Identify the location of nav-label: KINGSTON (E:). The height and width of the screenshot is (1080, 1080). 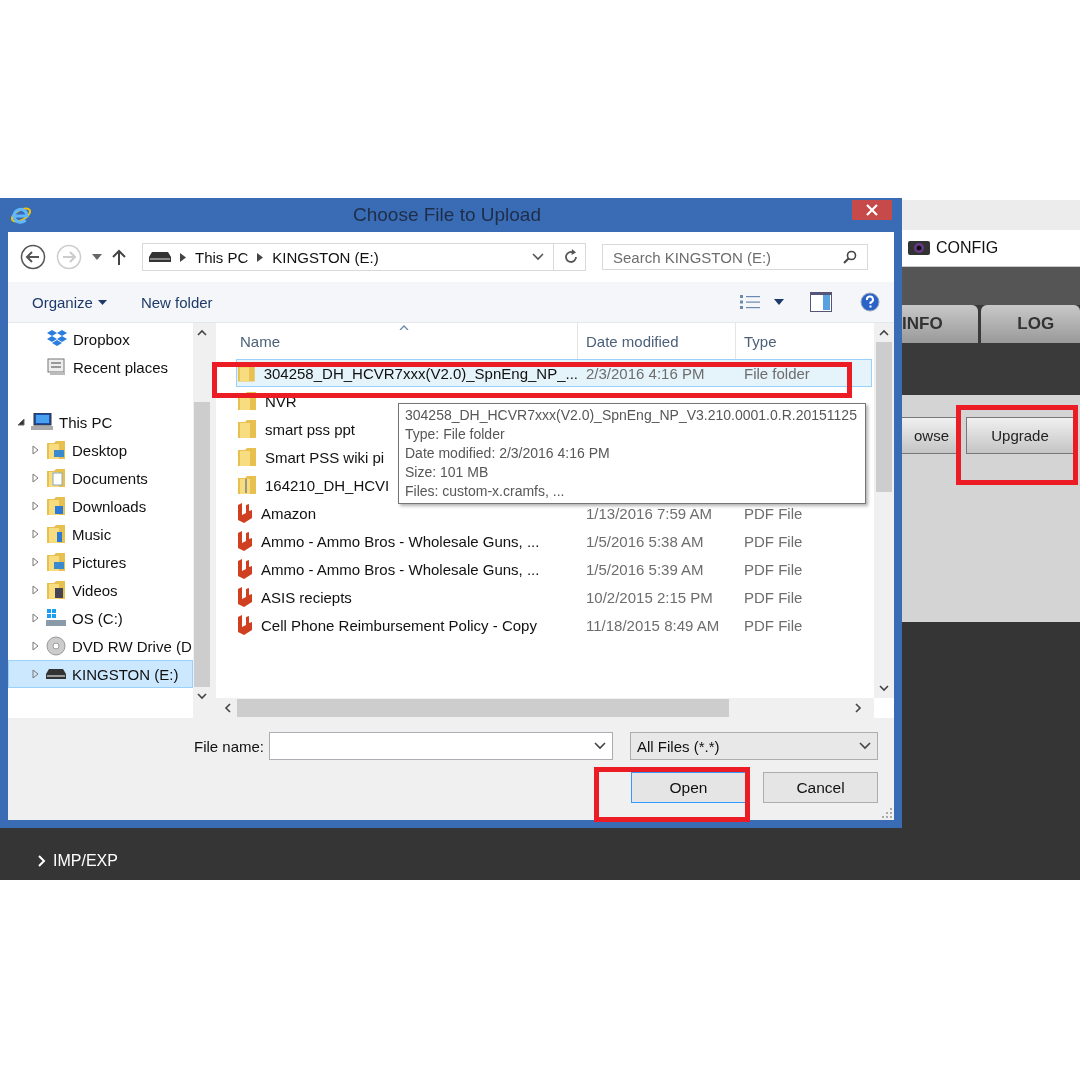
(125, 674).